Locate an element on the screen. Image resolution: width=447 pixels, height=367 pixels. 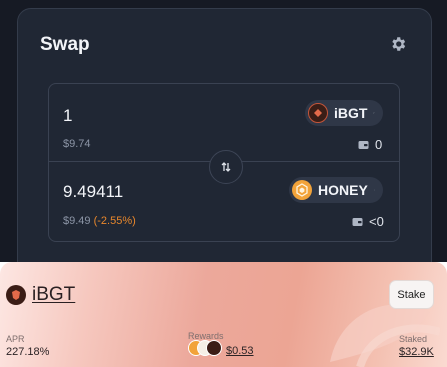
to-usd-amount: $9.49 is located at coordinates (77, 221).